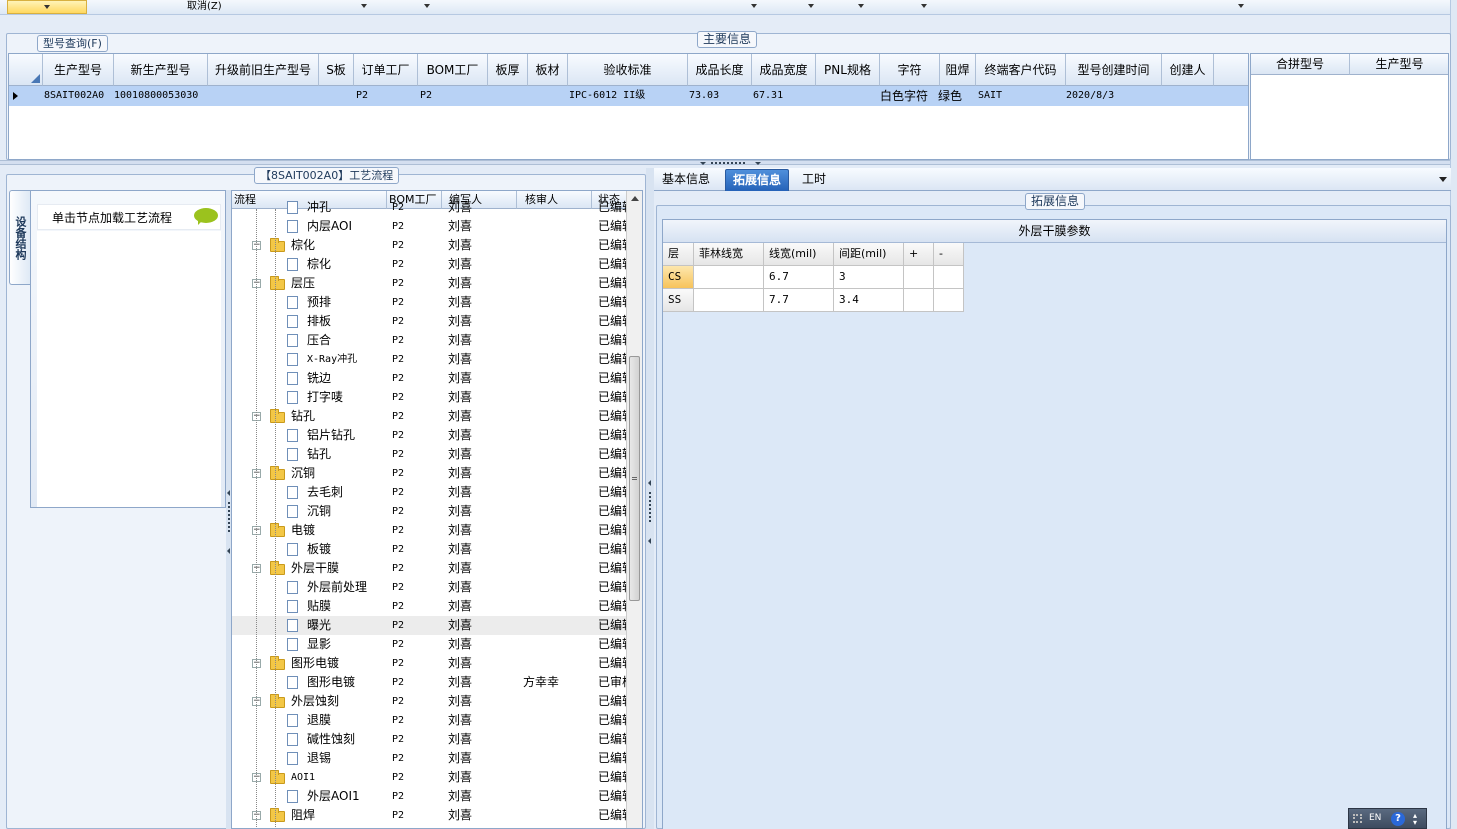  I want to click on cell-material, so click(548, 96).